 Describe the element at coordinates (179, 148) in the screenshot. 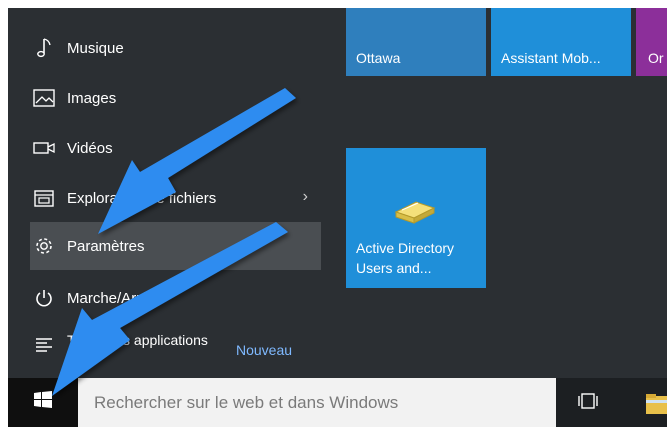

I see `start-menu-item-videos: Vidéos` at that location.